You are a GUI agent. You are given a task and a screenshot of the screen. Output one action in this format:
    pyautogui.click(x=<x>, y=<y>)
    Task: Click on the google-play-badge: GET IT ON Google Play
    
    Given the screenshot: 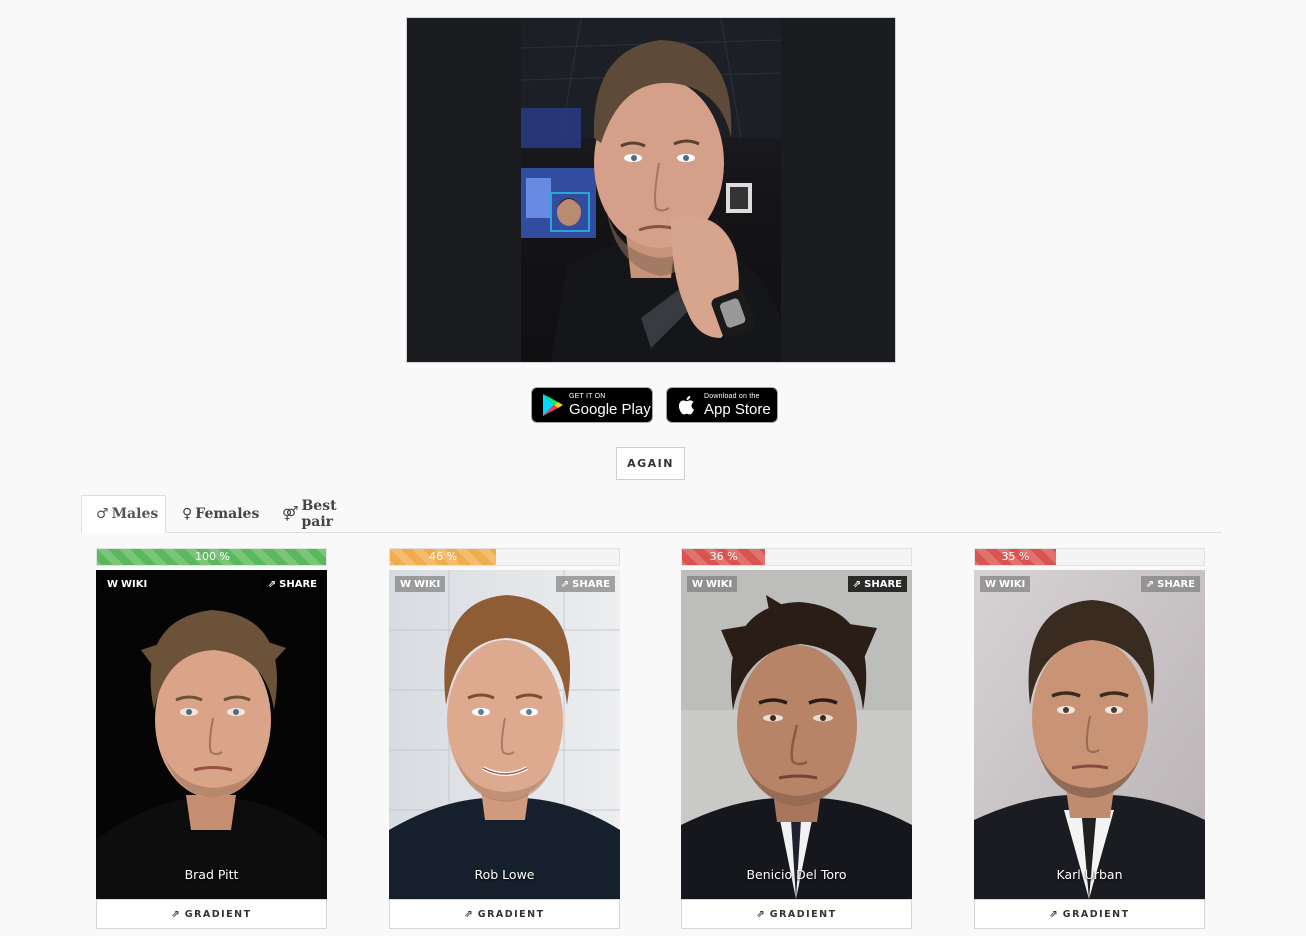 What is the action you would take?
    pyautogui.click(x=592, y=405)
    